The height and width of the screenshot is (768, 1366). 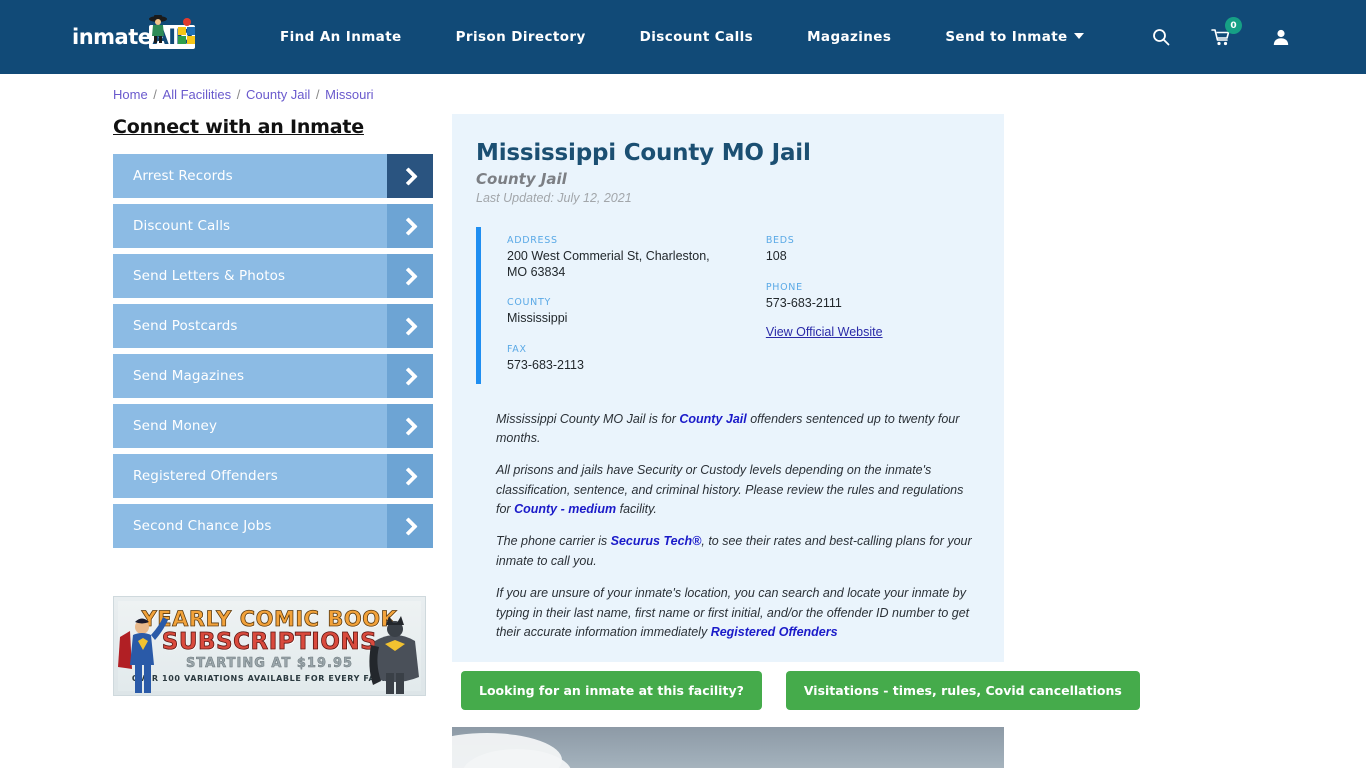 I want to click on nav-item-discount-calls: Discount Calls, so click(x=696, y=37).